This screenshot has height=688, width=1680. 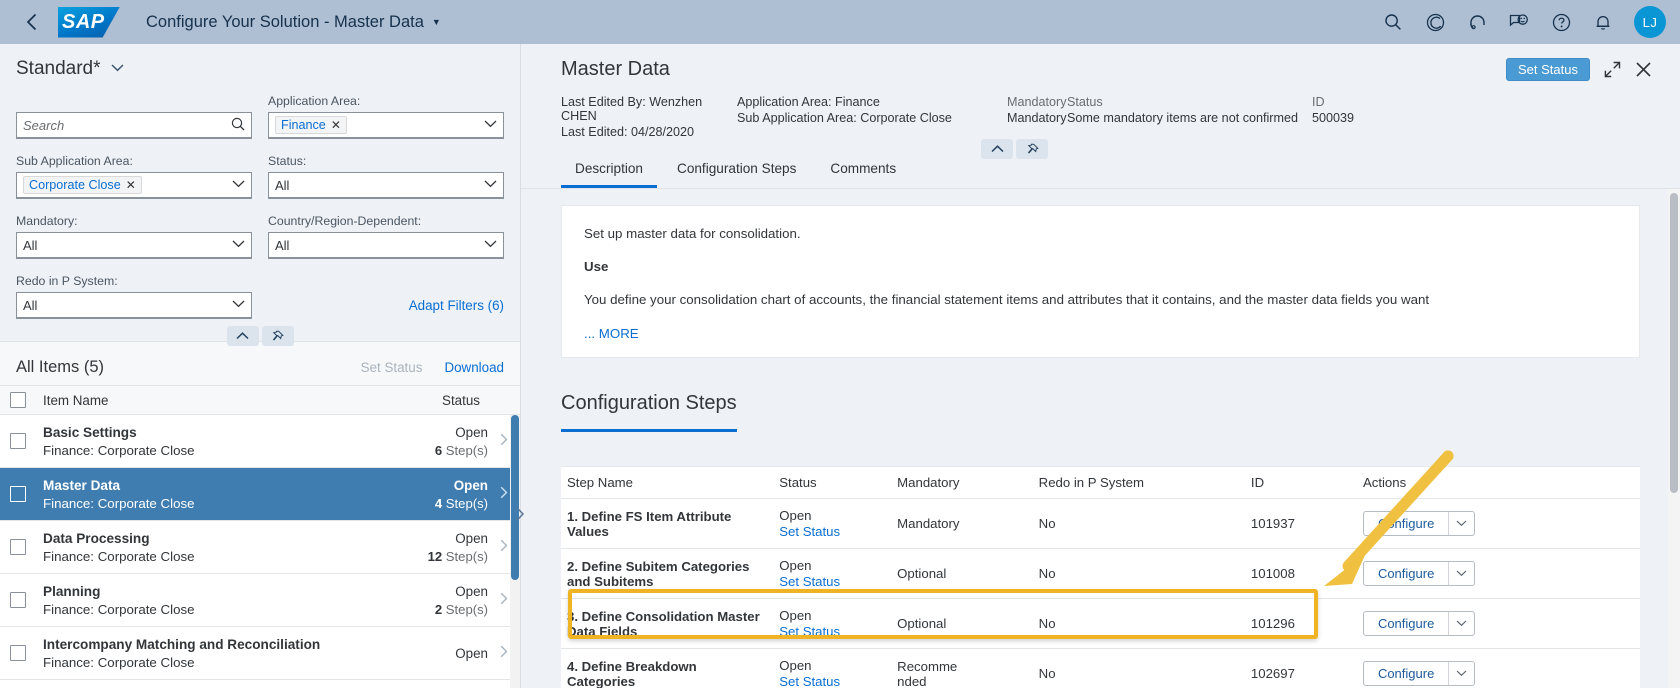 I want to click on sap-logo: SAP, so click(x=89, y=22).